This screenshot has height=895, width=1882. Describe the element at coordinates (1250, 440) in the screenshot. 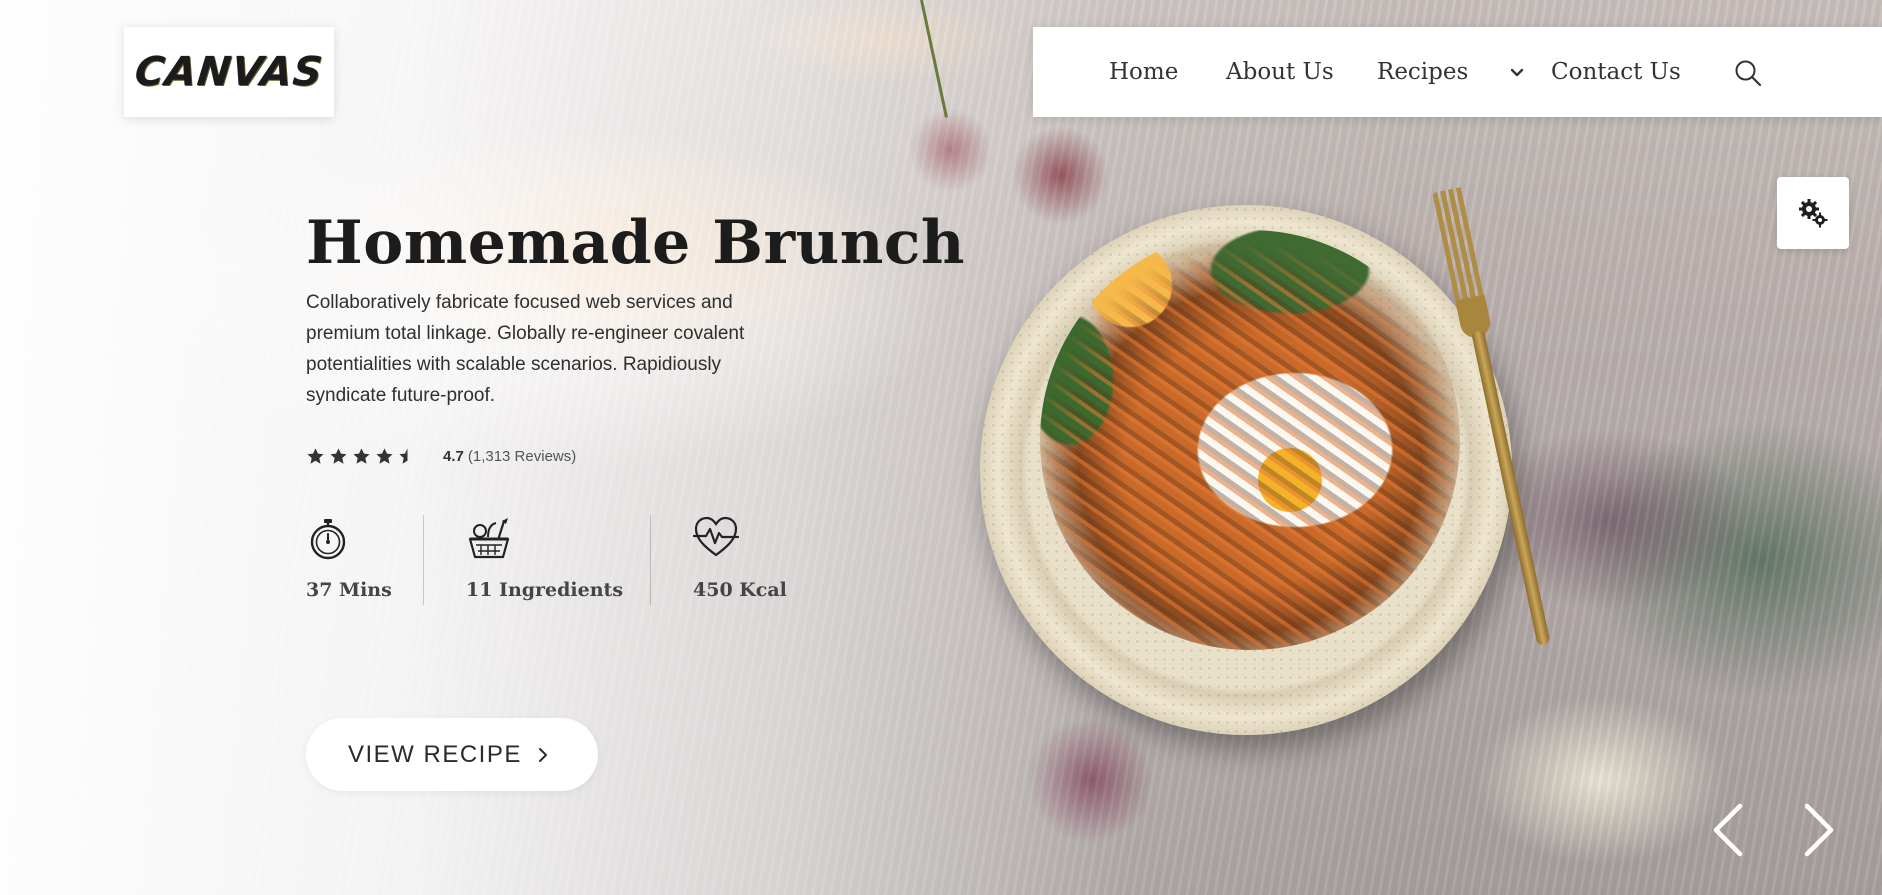

I see `plate-food-image` at that location.